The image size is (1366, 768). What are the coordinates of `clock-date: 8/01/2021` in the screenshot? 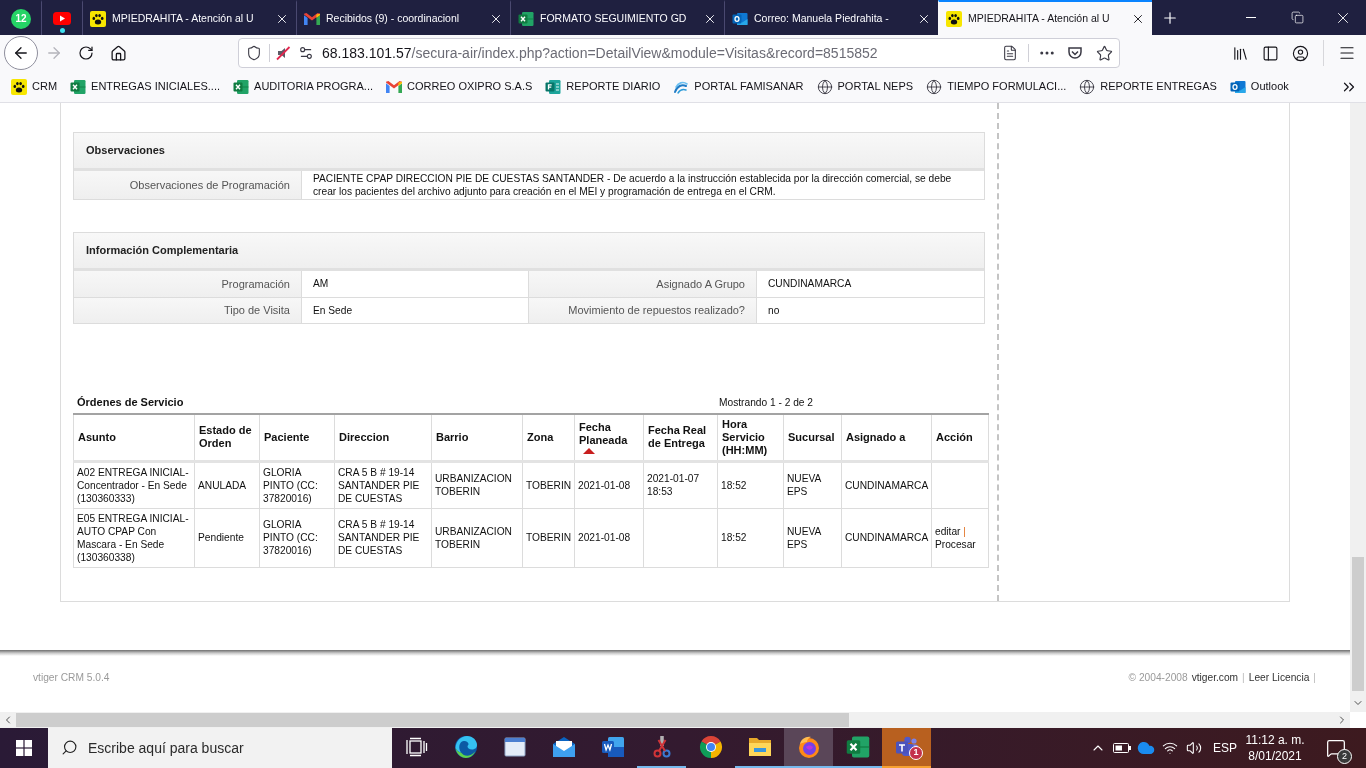 It's located at (1275, 756).